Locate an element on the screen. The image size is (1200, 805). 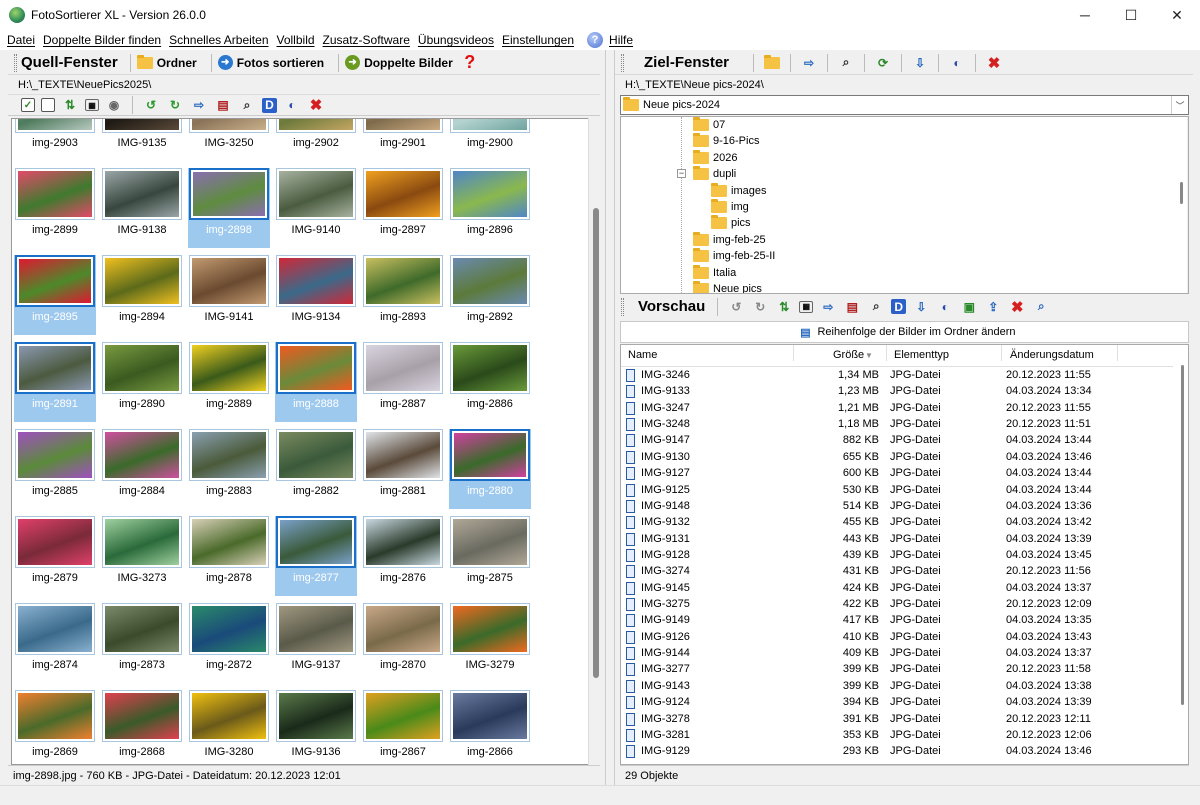
tree-item: Italia is located at coordinates (714, 272).